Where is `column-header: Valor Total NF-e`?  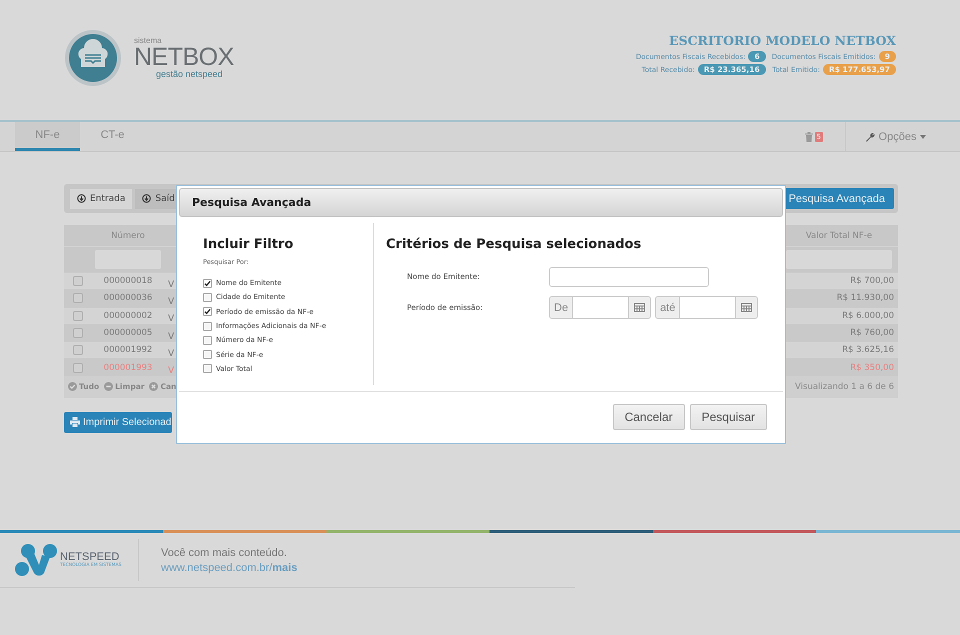
column-header: Valor Total NF-e is located at coordinates (839, 235).